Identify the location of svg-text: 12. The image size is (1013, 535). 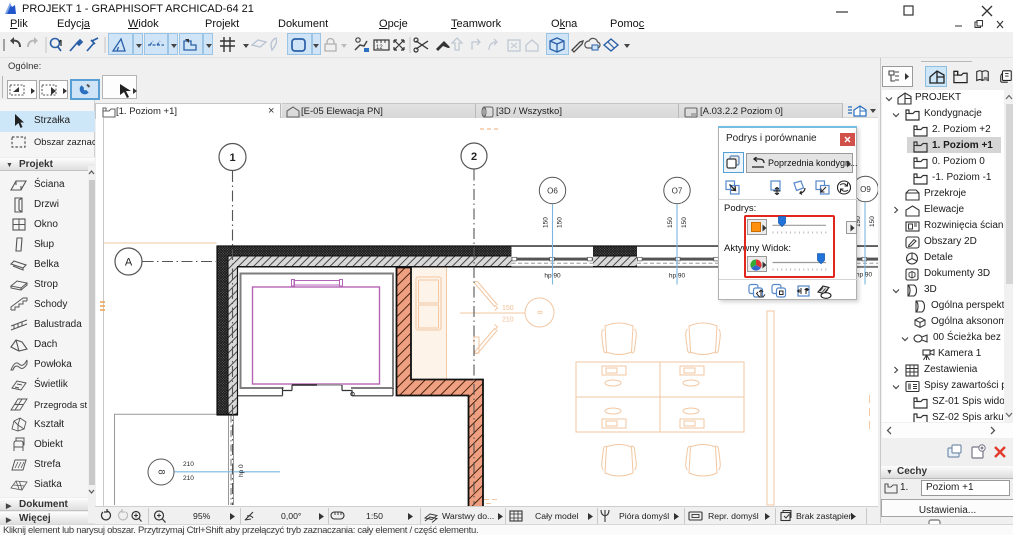
(379, 48).